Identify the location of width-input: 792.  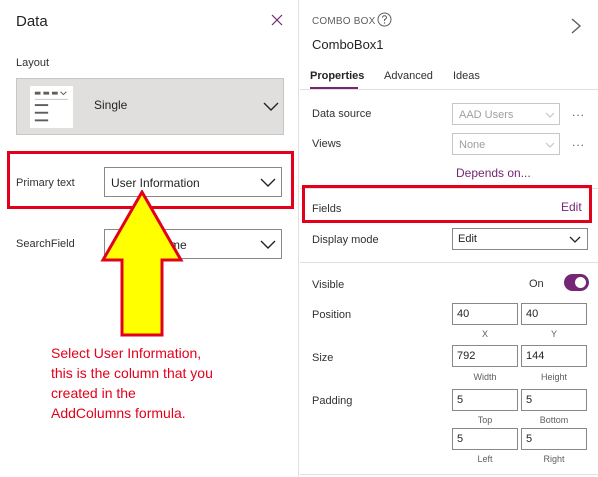
(485, 356).